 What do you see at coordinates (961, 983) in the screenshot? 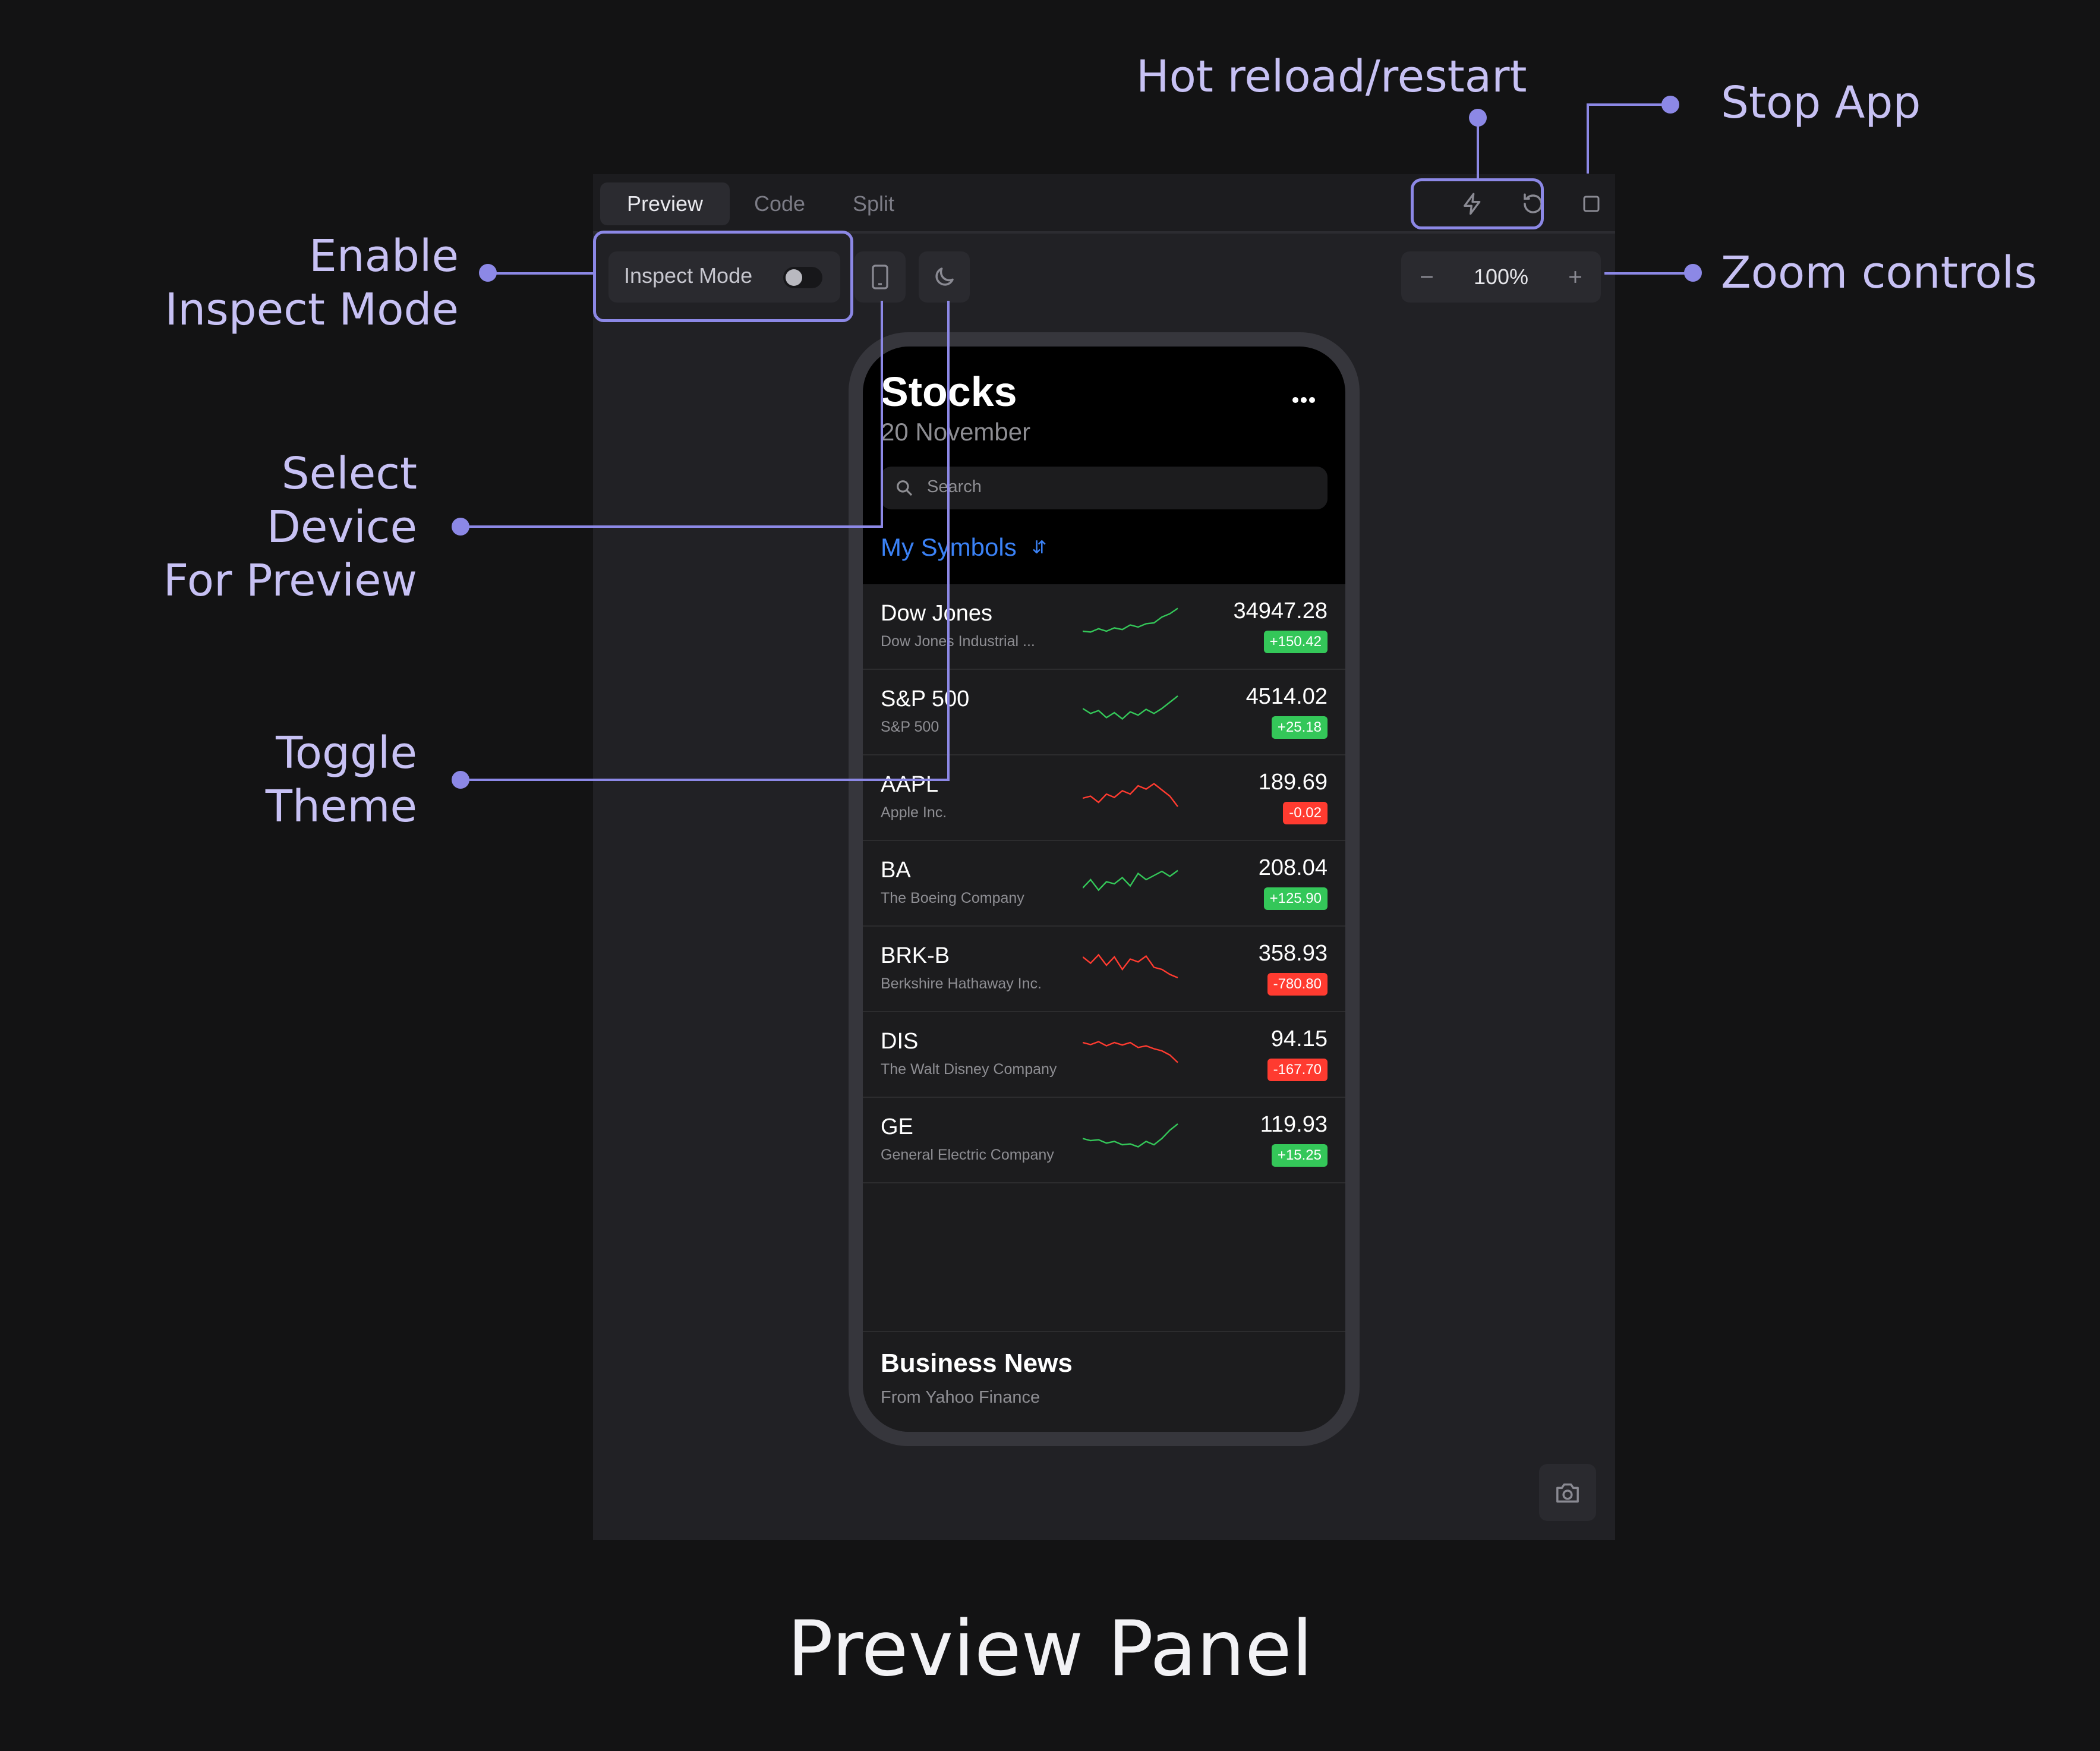
I see `stock-name: Berkshire Hathaway Inc.` at bounding box center [961, 983].